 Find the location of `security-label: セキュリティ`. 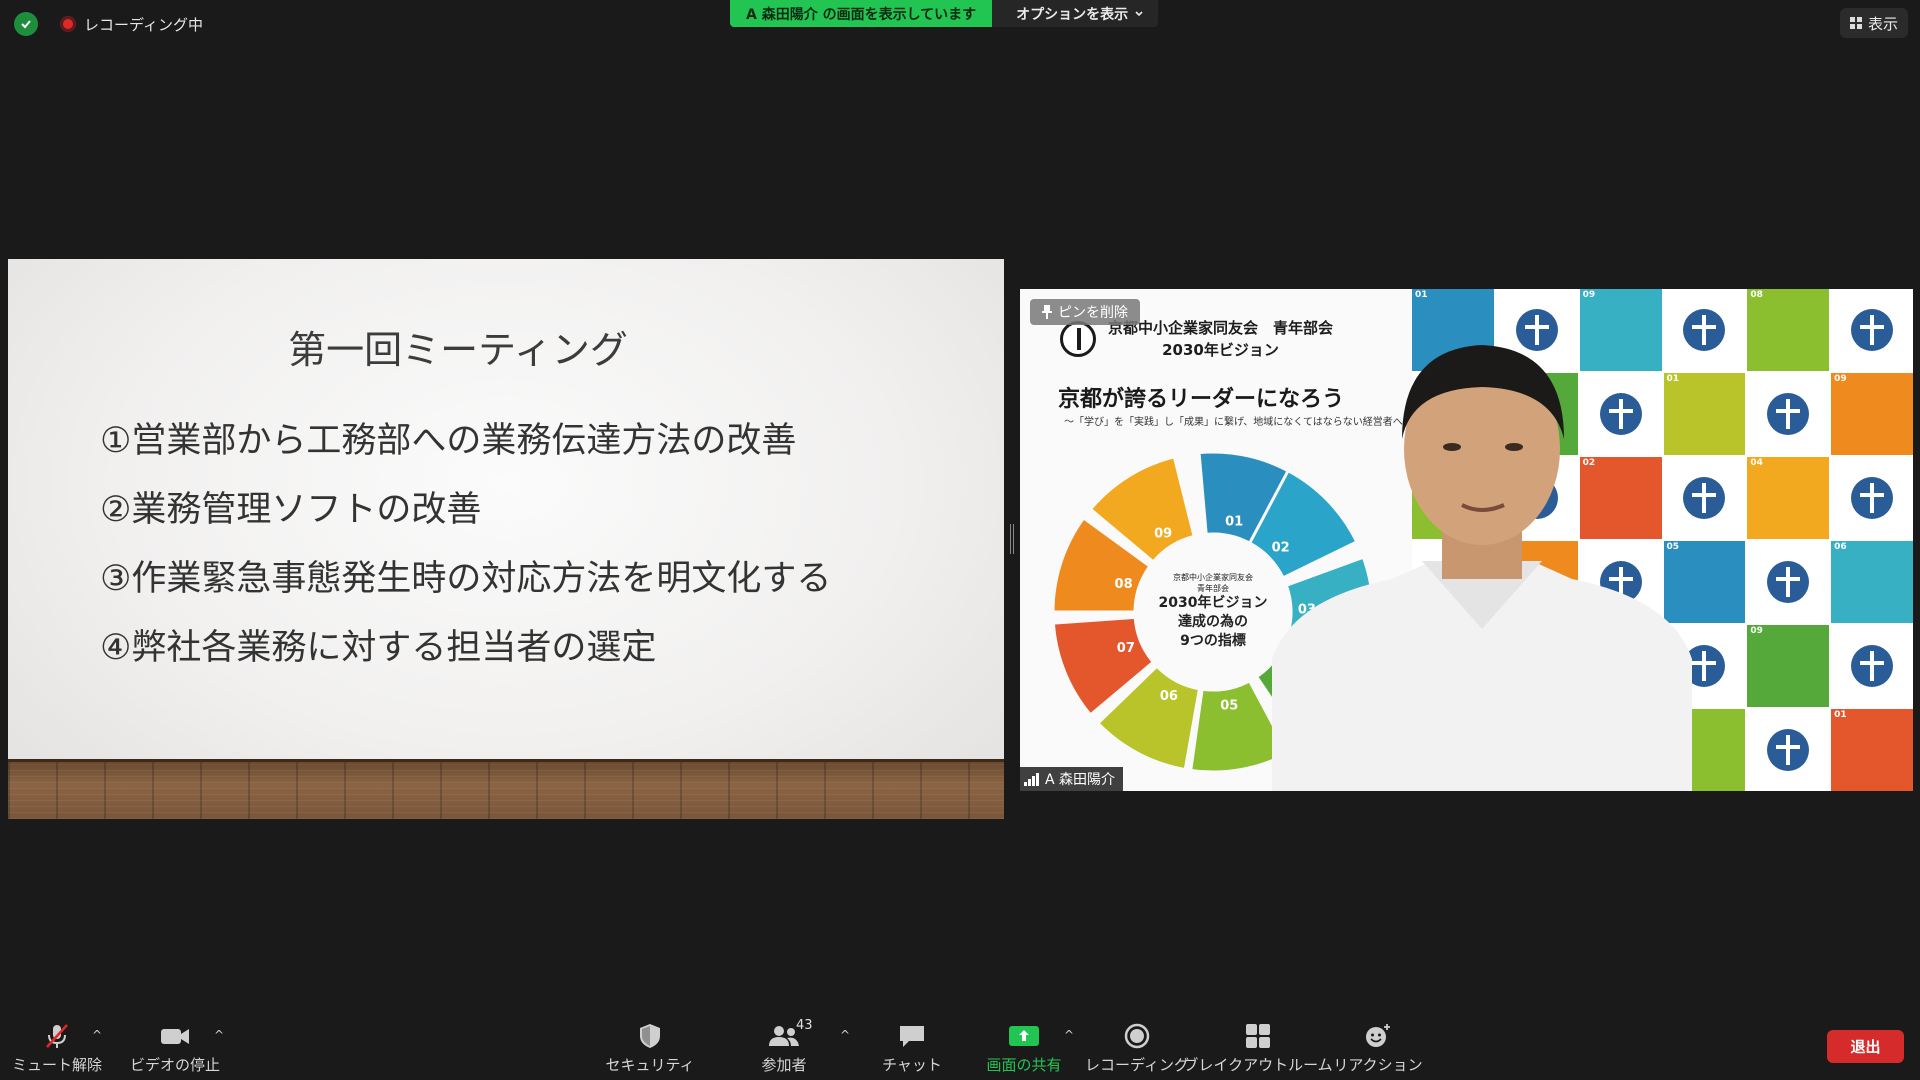

security-label: セキュリティ is located at coordinates (650, 1065).